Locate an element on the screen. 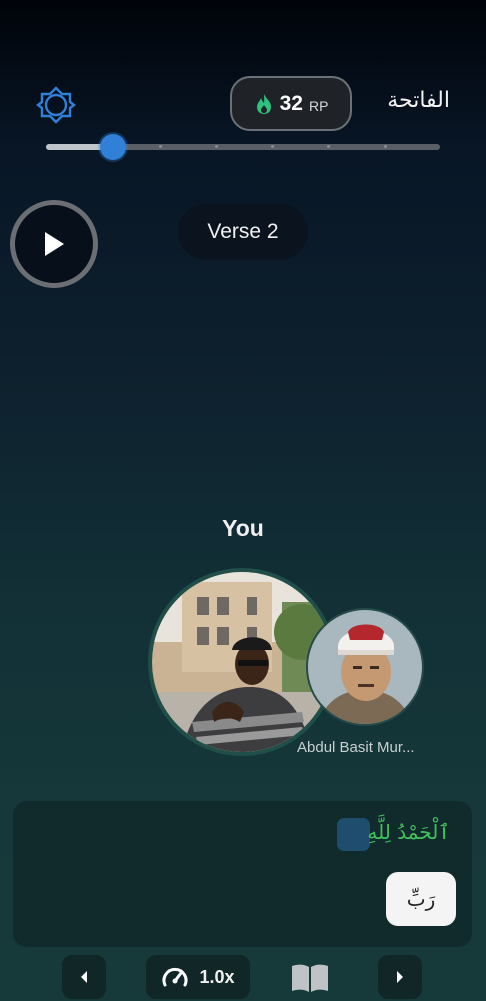 The height and width of the screenshot is (1001, 486). playback-speed-button: 1.0x is located at coordinates (198, 977).